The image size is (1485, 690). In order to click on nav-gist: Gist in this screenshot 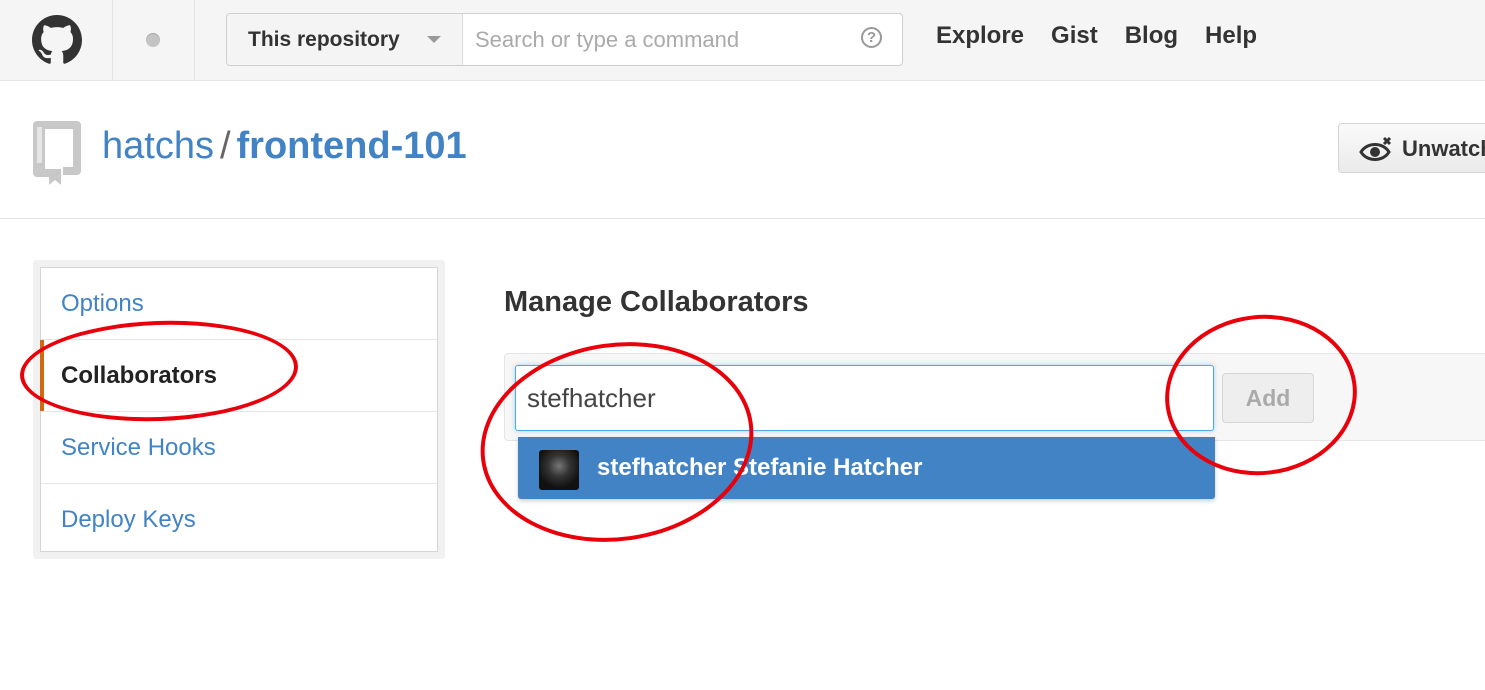, I will do `click(1074, 36)`.